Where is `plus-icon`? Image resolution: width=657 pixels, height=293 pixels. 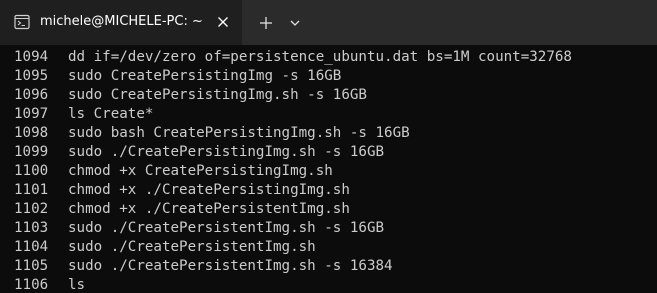 plus-icon is located at coordinates (266, 23).